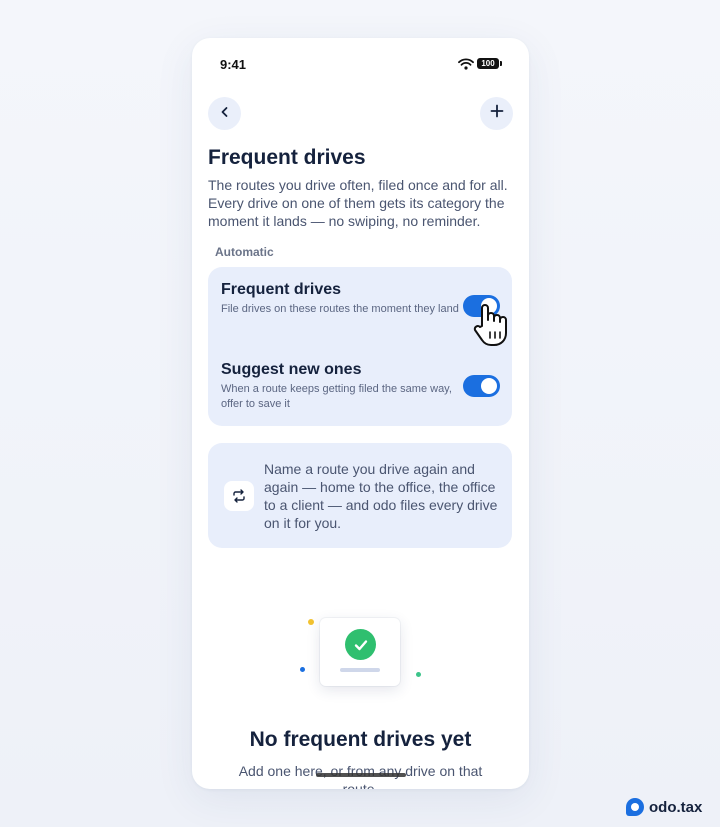 This screenshot has width=720, height=827. Describe the element at coordinates (291, 369) in the screenshot. I see `setting-title: Suggest new ones` at that location.